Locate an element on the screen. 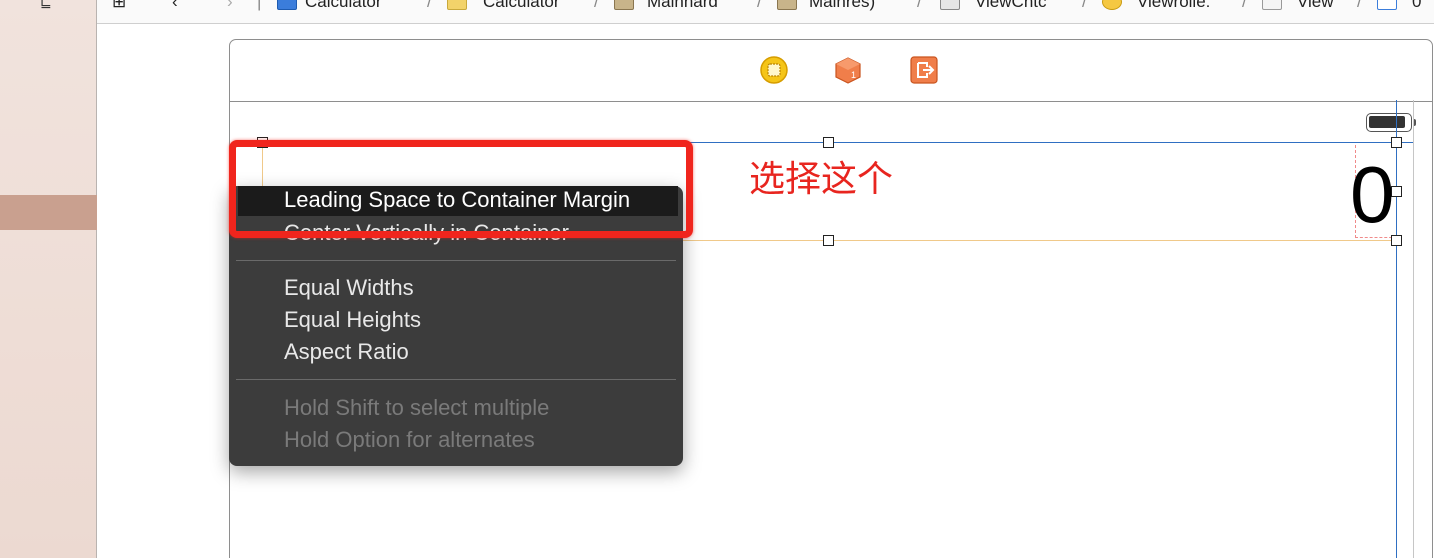  jumpbar-item: Mainres) is located at coordinates (842, 6).